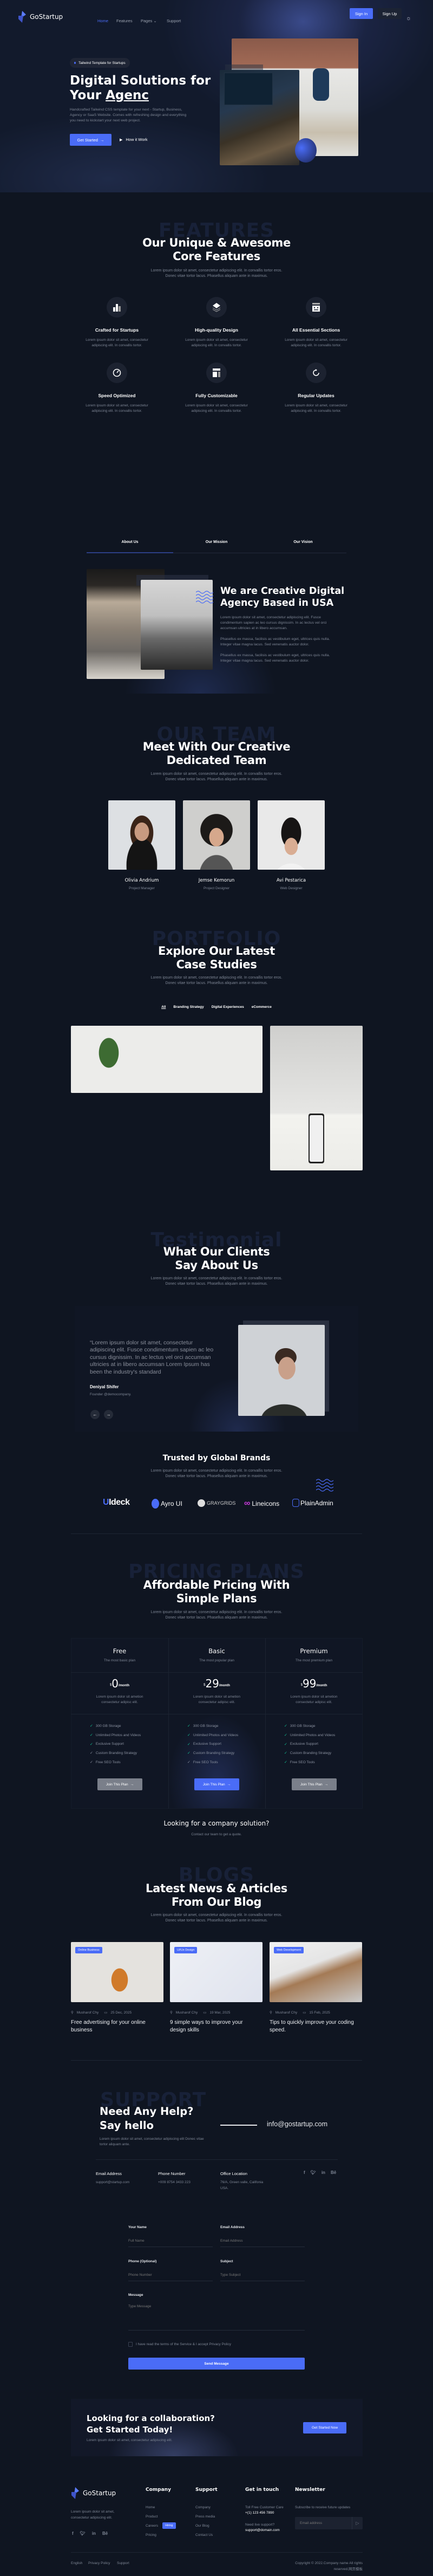 The width and height of the screenshot is (433, 2576). Describe the element at coordinates (168, 1723) in the screenshot. I see `divider` at that location.